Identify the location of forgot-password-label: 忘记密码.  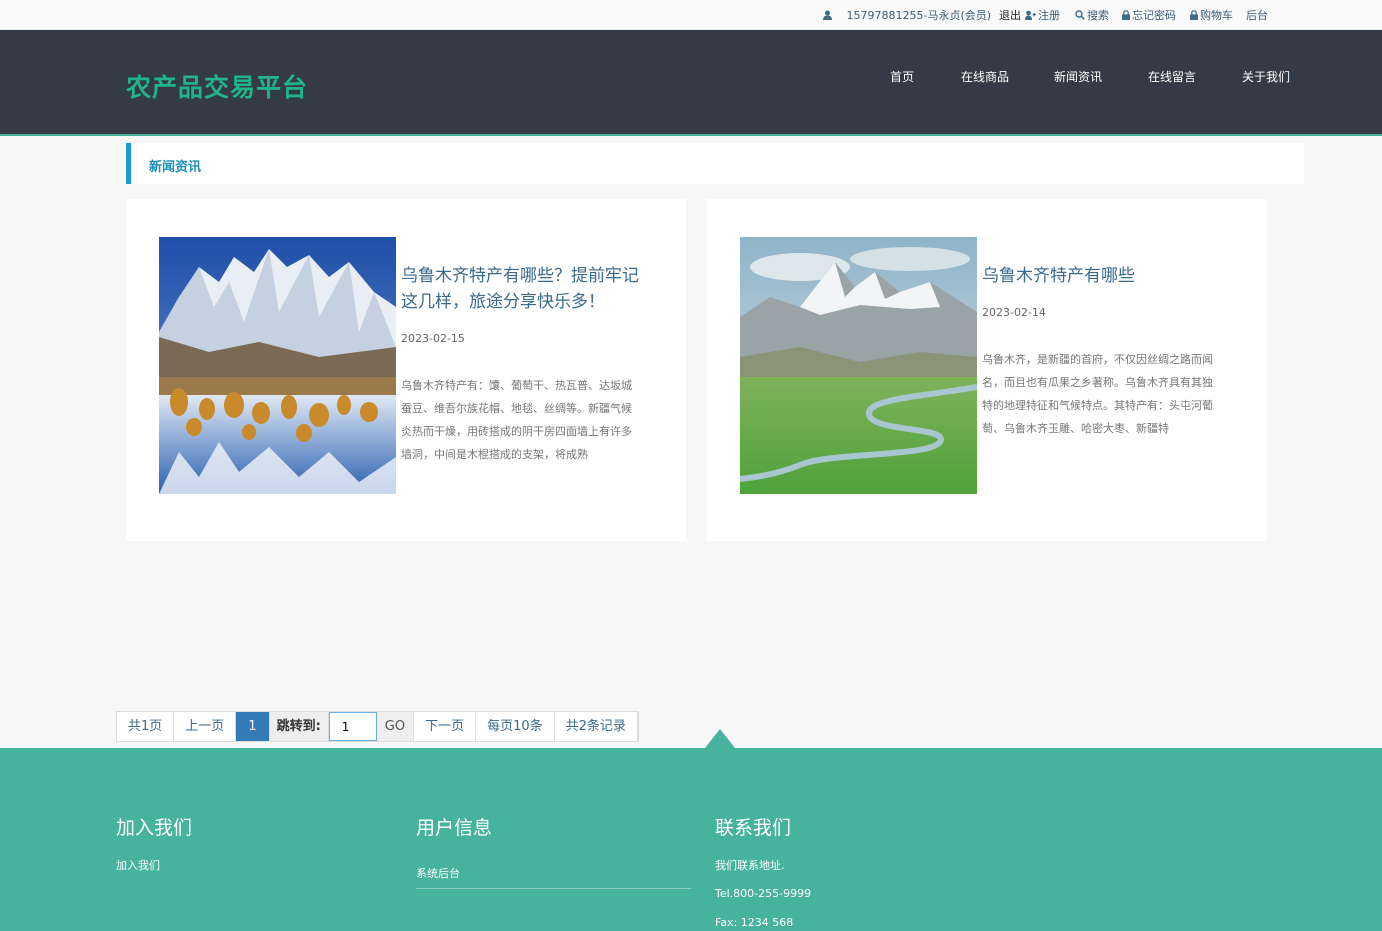
(1154, 15).